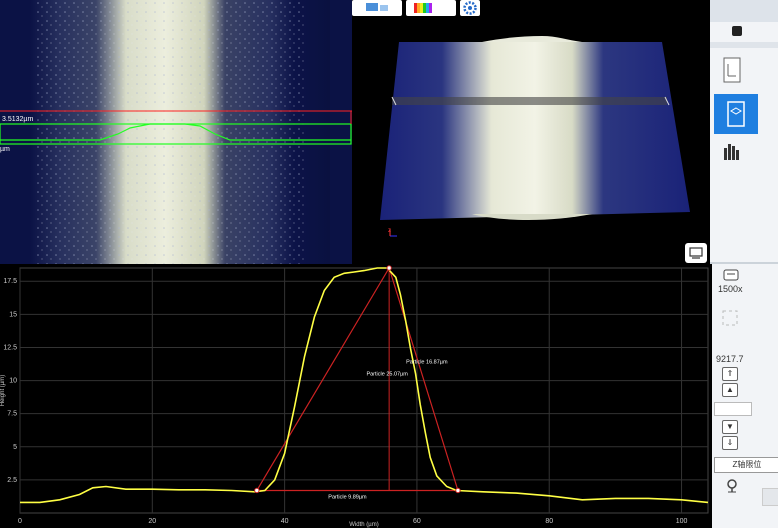  What do you see at coordinates (682, 521) in the screenshot?
I see `x-tick-label: 100` at bounding box center [682, 521].